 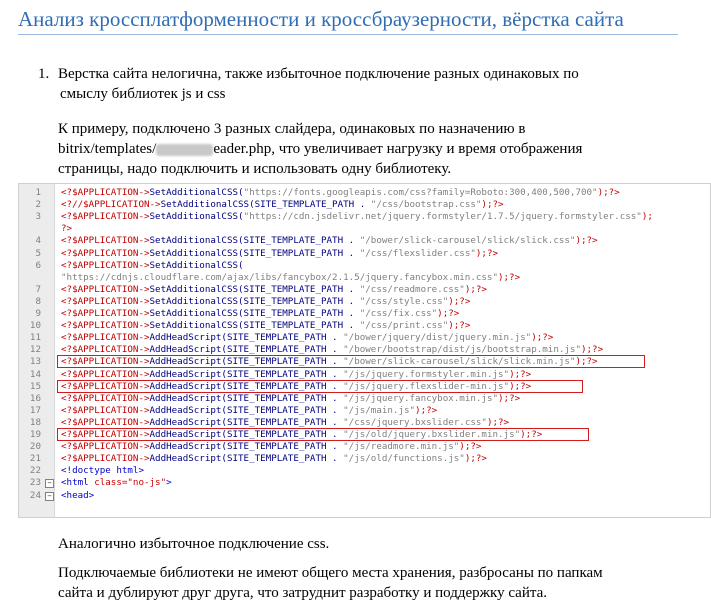 What do you see at coordinates (38, 205) in the screenshot?
I see `line-number: 2` at bounding box center [38, 205].